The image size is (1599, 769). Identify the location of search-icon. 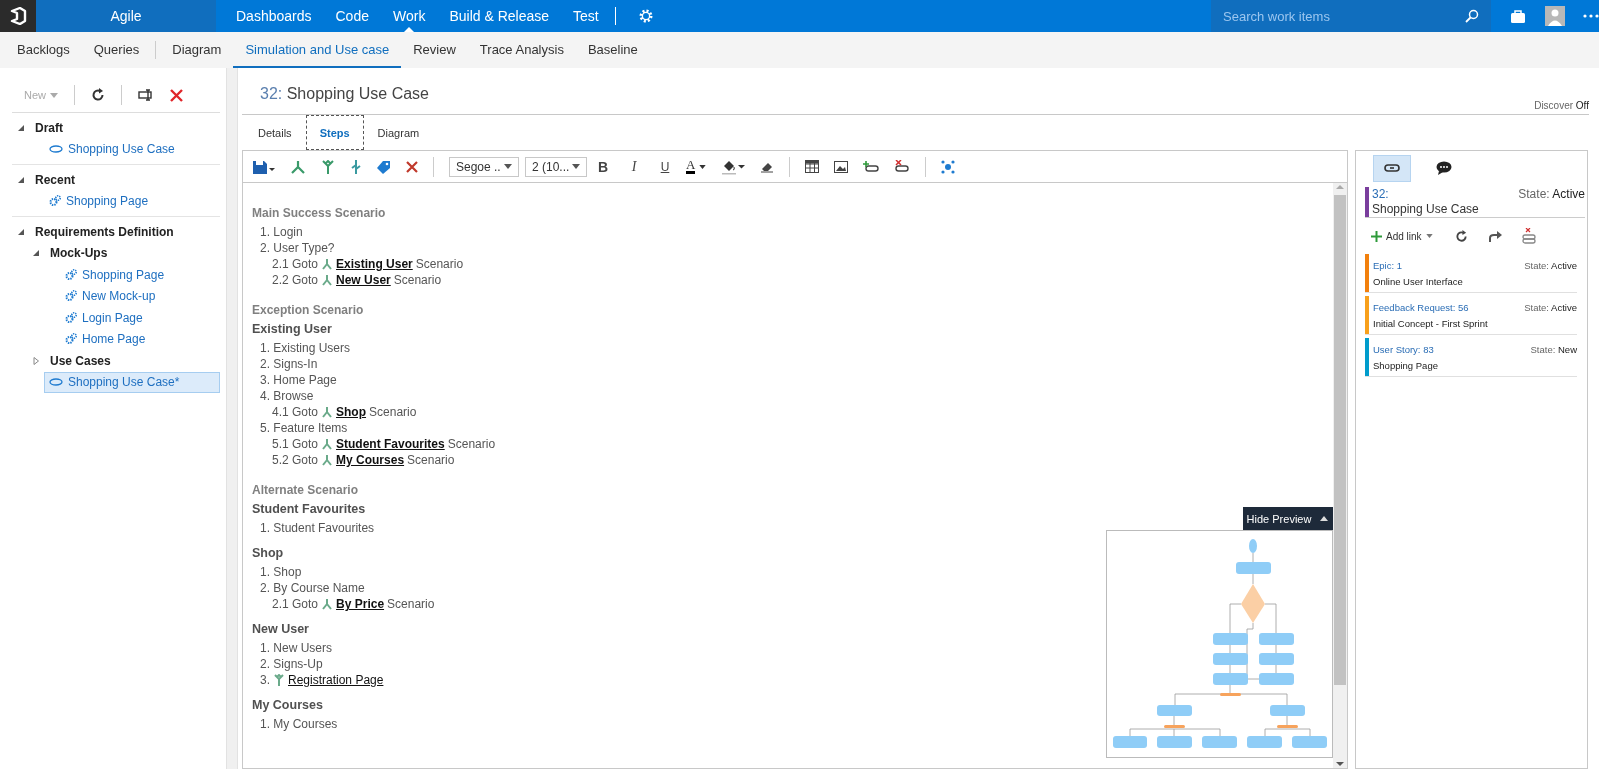
(1472, 16).